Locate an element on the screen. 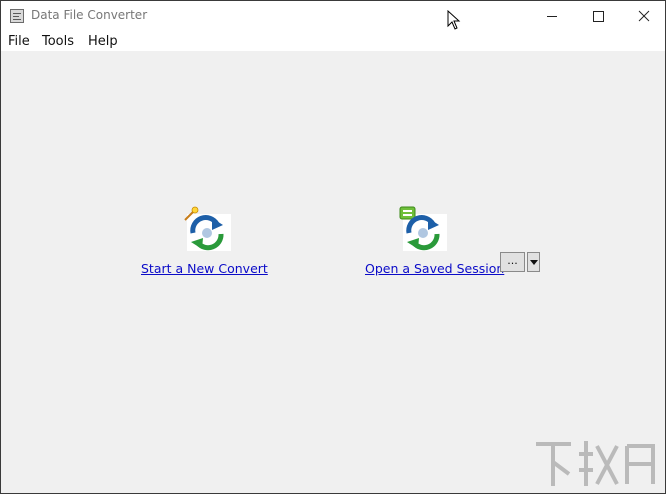 The image size is (666, 494). mouse-cursor-icon is located at coordinates (454, 20).